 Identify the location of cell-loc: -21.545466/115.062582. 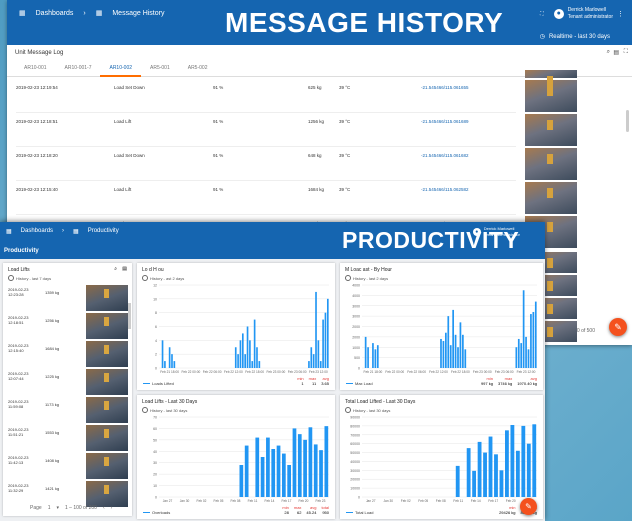
(444, 189).